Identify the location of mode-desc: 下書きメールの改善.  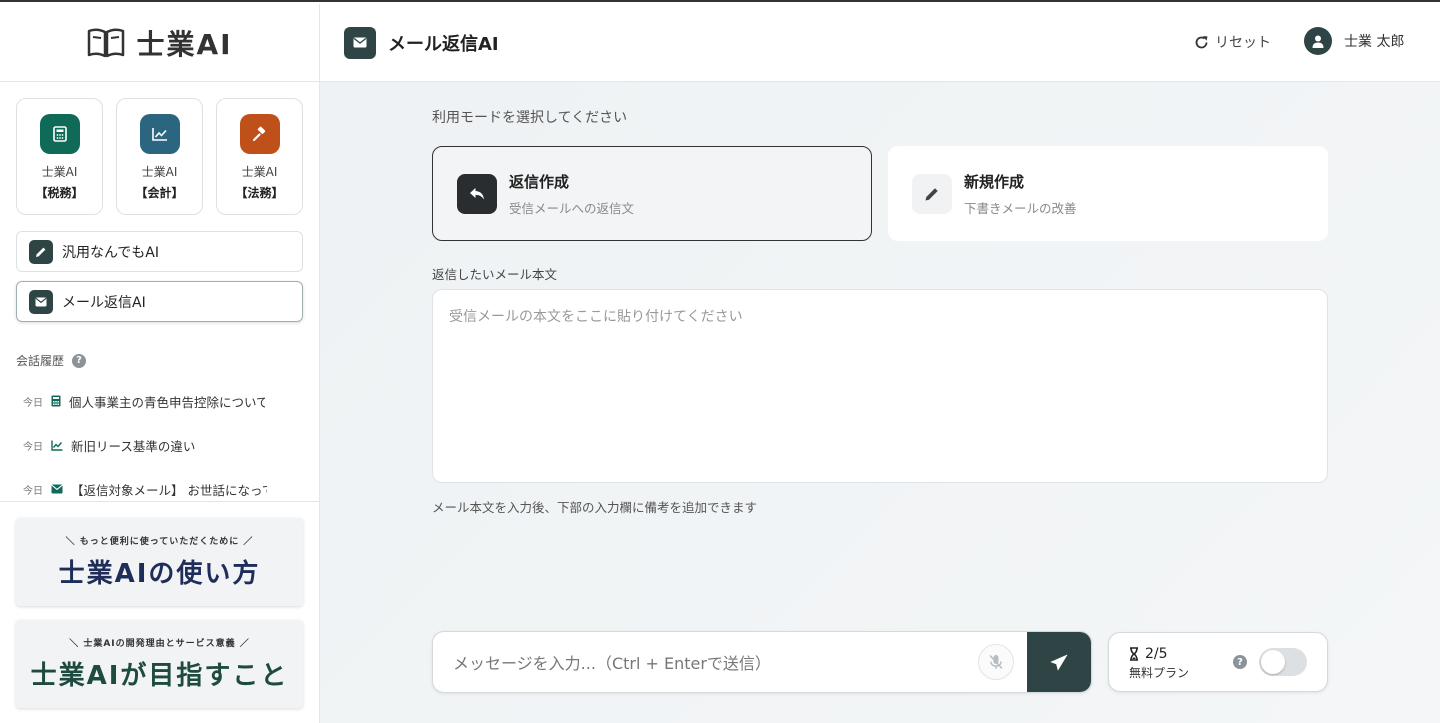
(1020, 208).